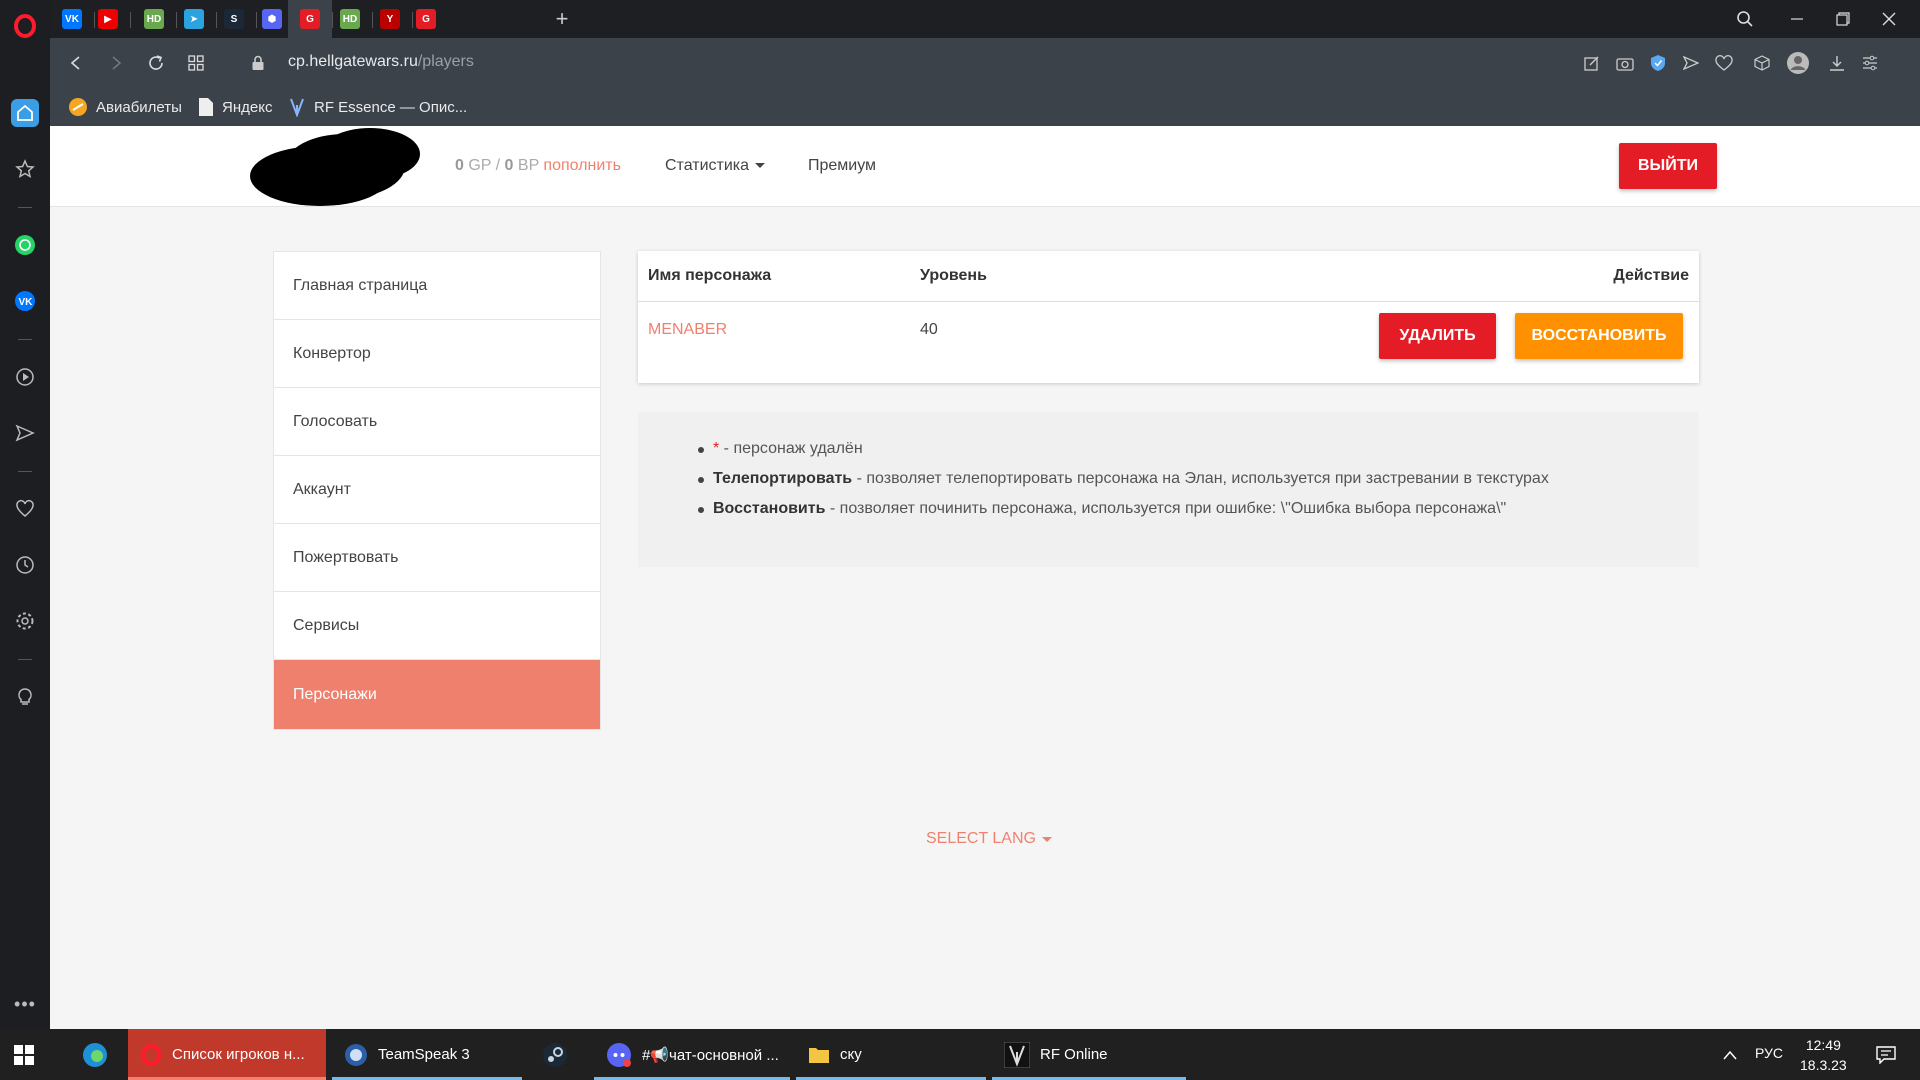 The height and width of the screenshot is (1080, 1920). What do you see at coordinates (1668, 166) in the screenshot?
I see `logout-button: ВЫЙТИ` at bounding box center [1668, 166].